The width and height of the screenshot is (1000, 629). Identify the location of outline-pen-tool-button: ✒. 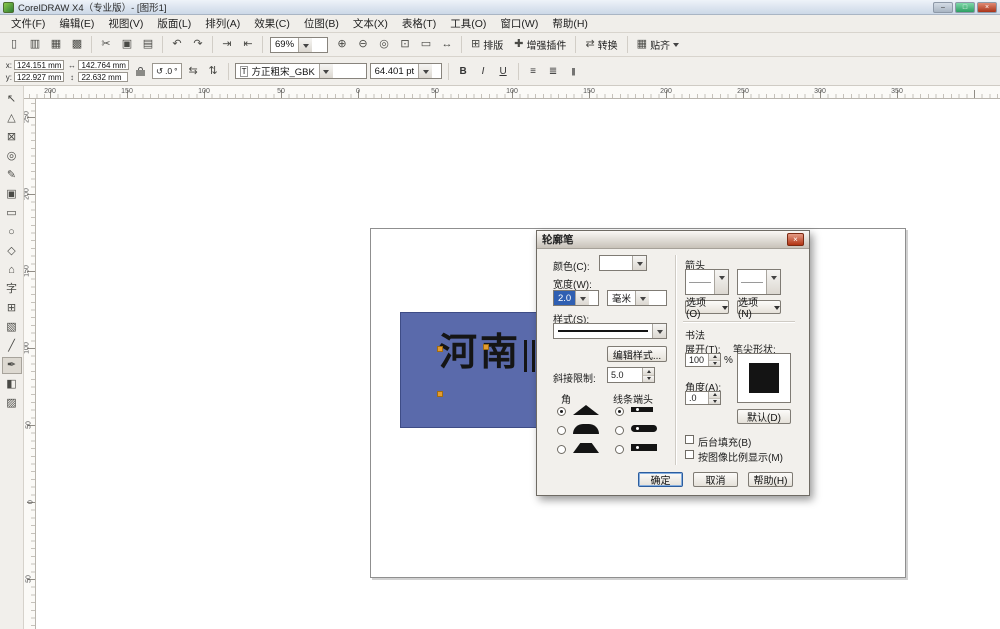
(11, 365).